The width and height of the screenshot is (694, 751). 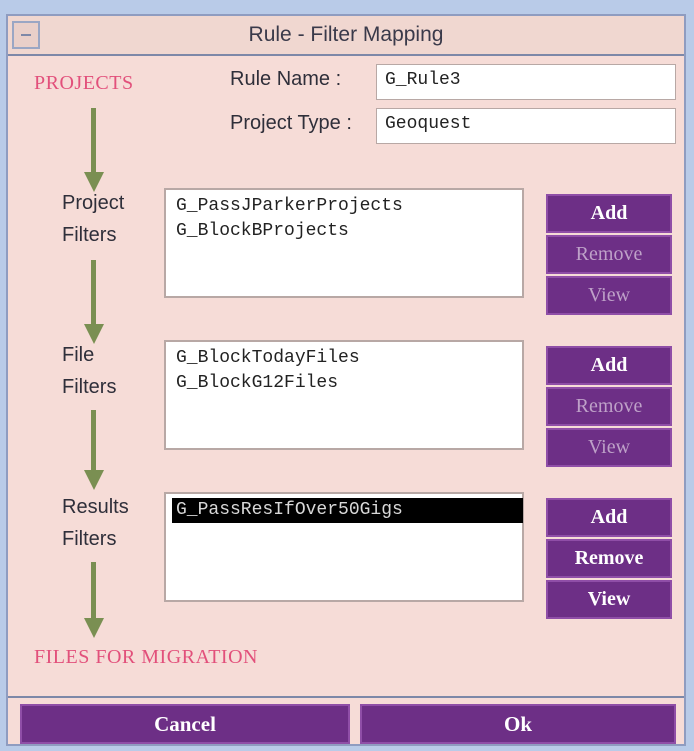 What do you see at coordinates (609, 517) in the screenshot?
I see `results-filters-add-button: Add` at bounding box center [609, 517].